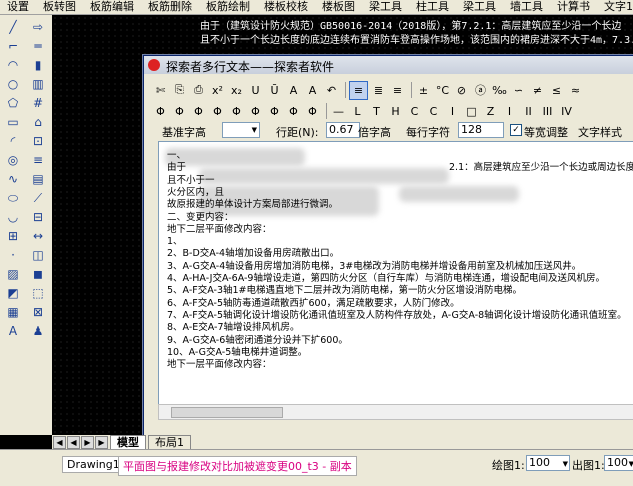 The height and width of the screenshot is (486, 633). What do you see at coordinates (414, 111) in the screenshot?
I see `toolbar-button: C` at bounding box center [414, 111].